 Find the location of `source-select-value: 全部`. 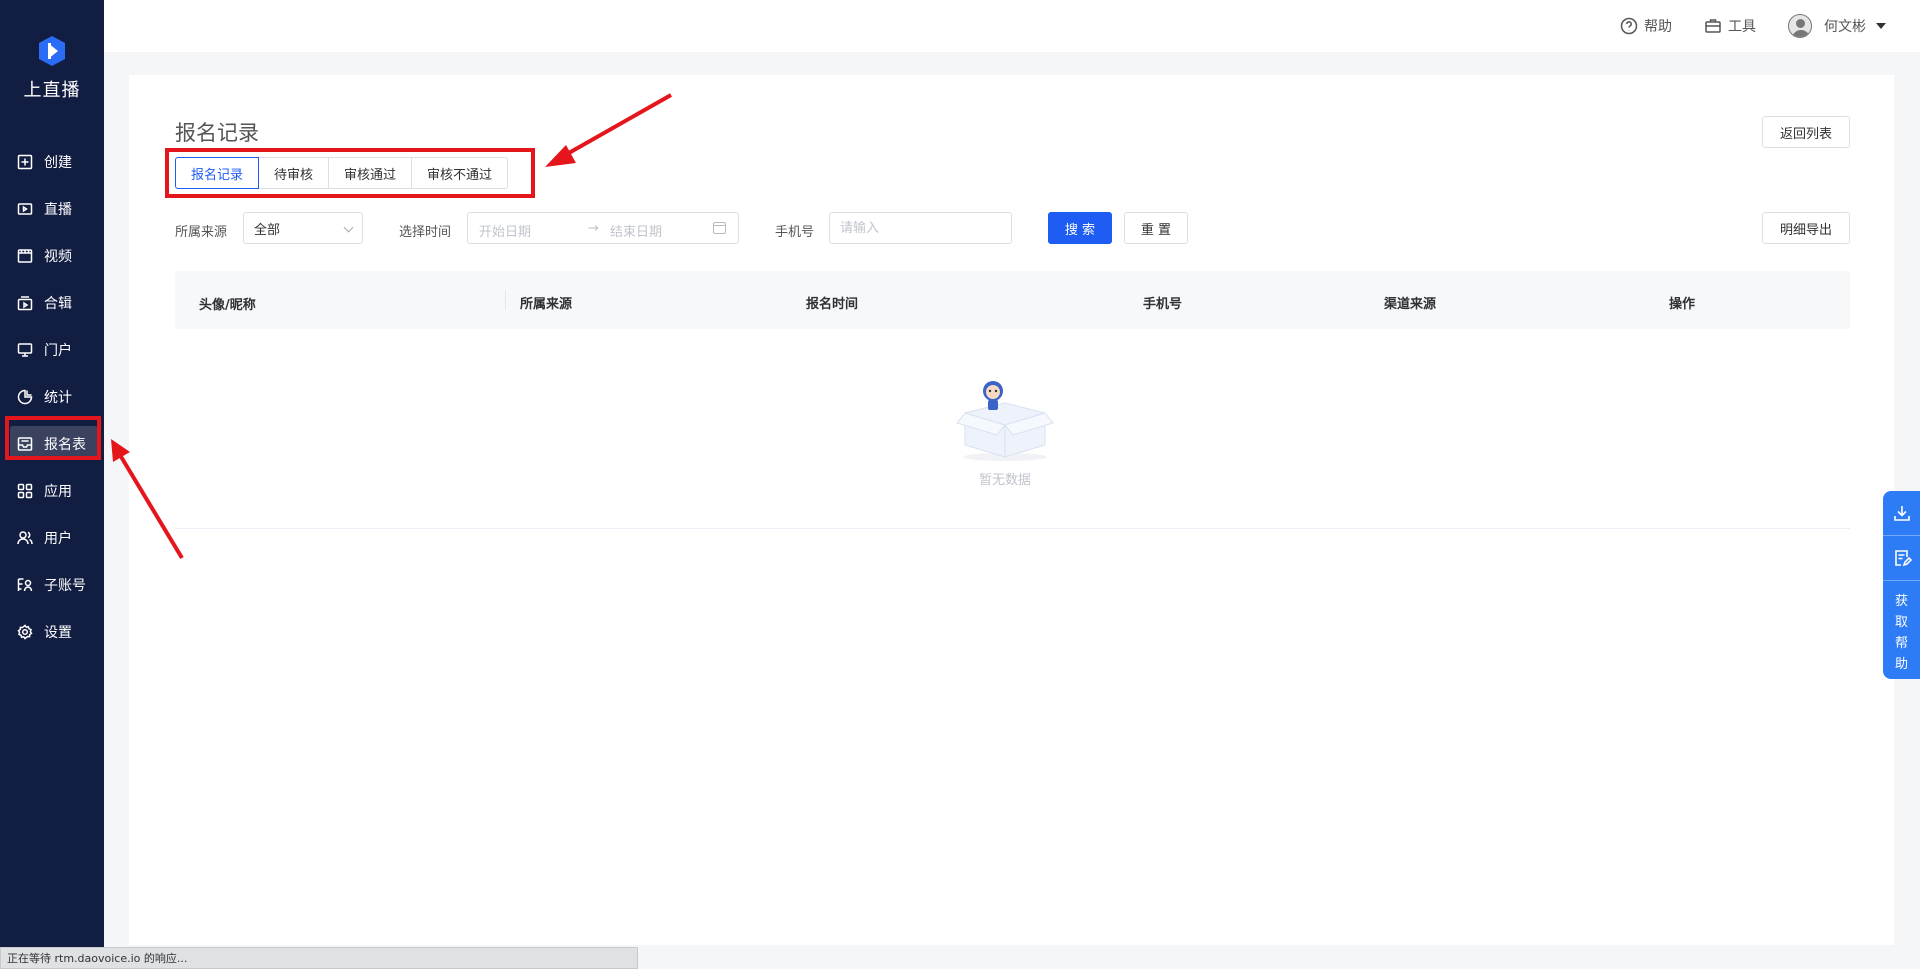

source-select-value: 全部 is located at coordinates (267, 230).